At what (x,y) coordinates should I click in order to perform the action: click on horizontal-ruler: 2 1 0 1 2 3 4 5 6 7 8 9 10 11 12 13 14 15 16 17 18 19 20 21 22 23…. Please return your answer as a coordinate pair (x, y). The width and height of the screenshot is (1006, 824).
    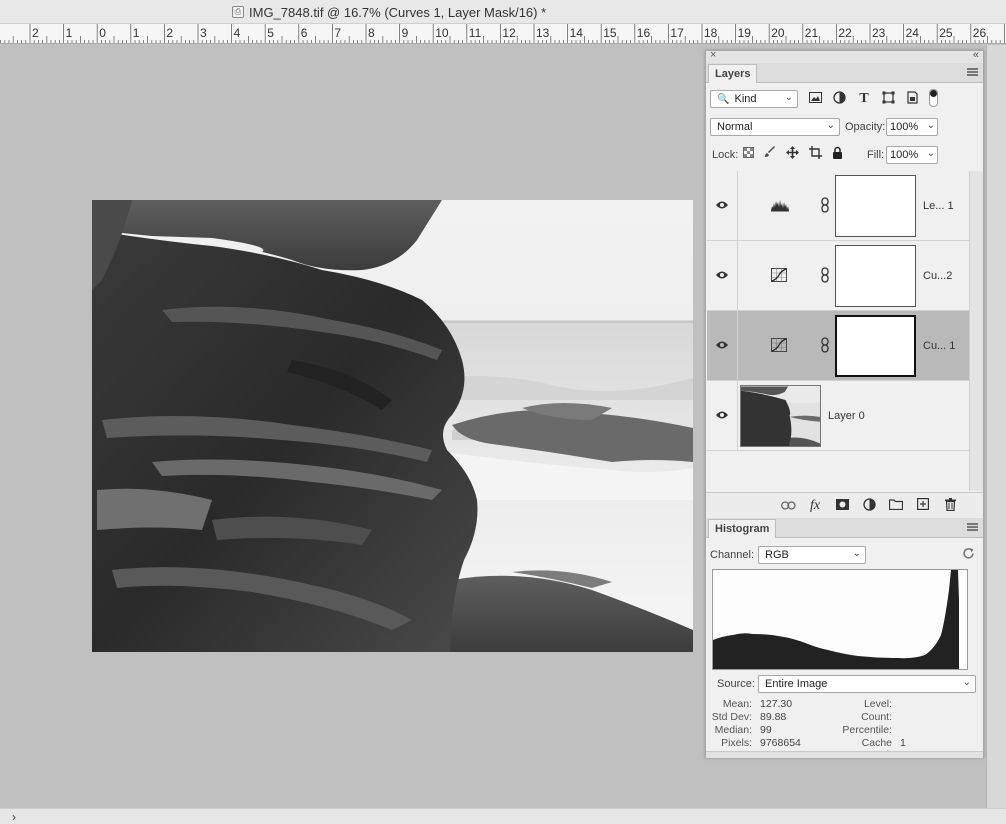
    Looking at the image, I should click on (503, 34).